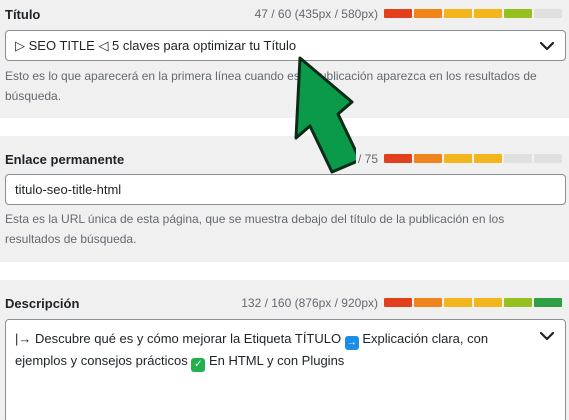 This screenshot has height=420, width=569. What do you see at coordinates (276, 360) in the screenshot?
I see `description-text: En HTML y con Plugins` at bounding box center [276, 360].